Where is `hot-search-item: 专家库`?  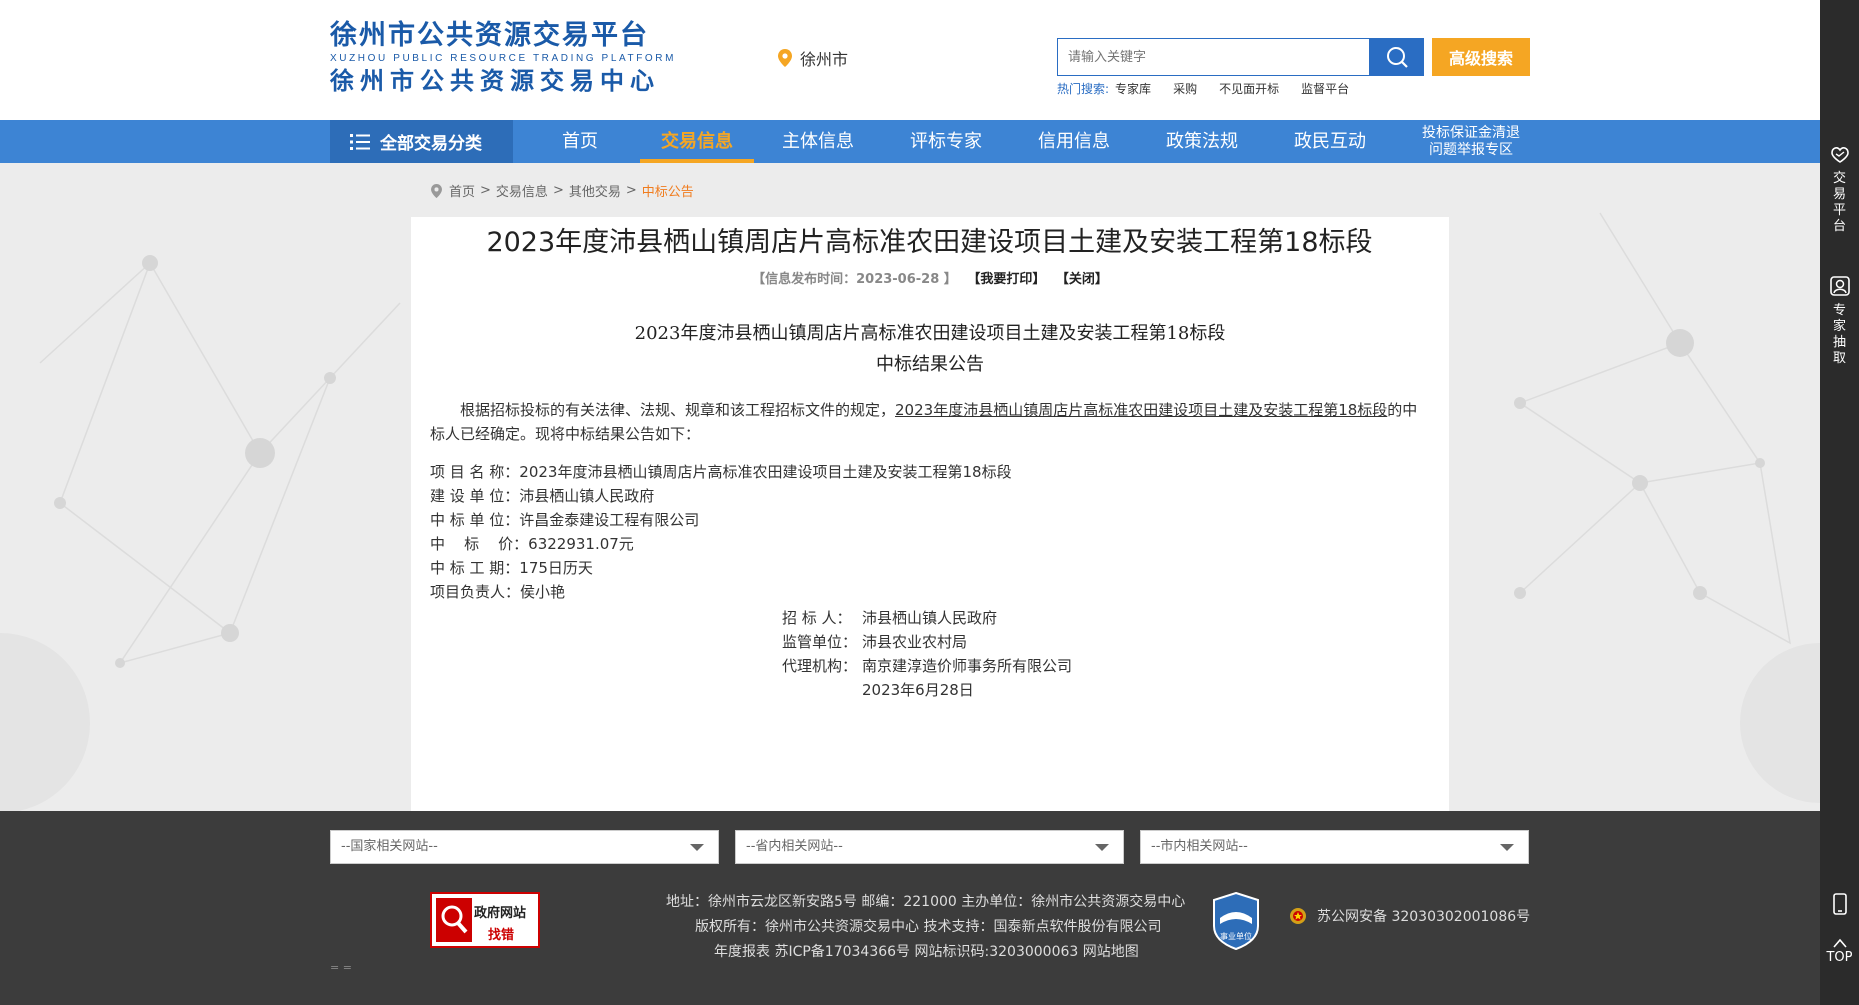
hot-search-item: 专家库 is located at coordinates (1133, 88).